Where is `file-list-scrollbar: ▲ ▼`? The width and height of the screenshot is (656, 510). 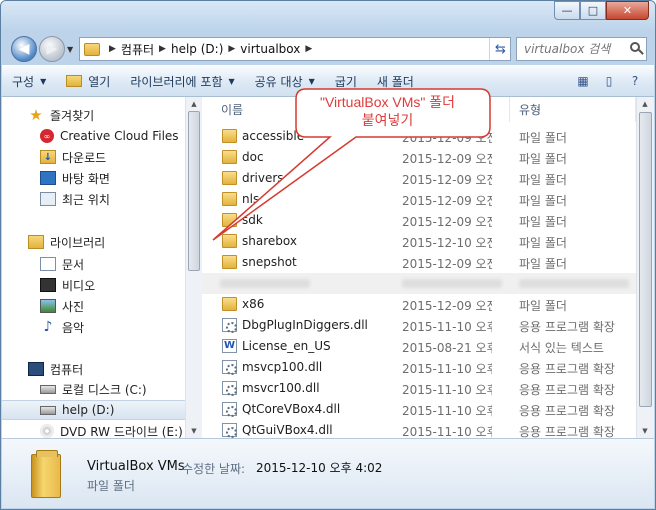
file-list-scrollbar: ▲ ▼ is located at coordinates (645, 267).